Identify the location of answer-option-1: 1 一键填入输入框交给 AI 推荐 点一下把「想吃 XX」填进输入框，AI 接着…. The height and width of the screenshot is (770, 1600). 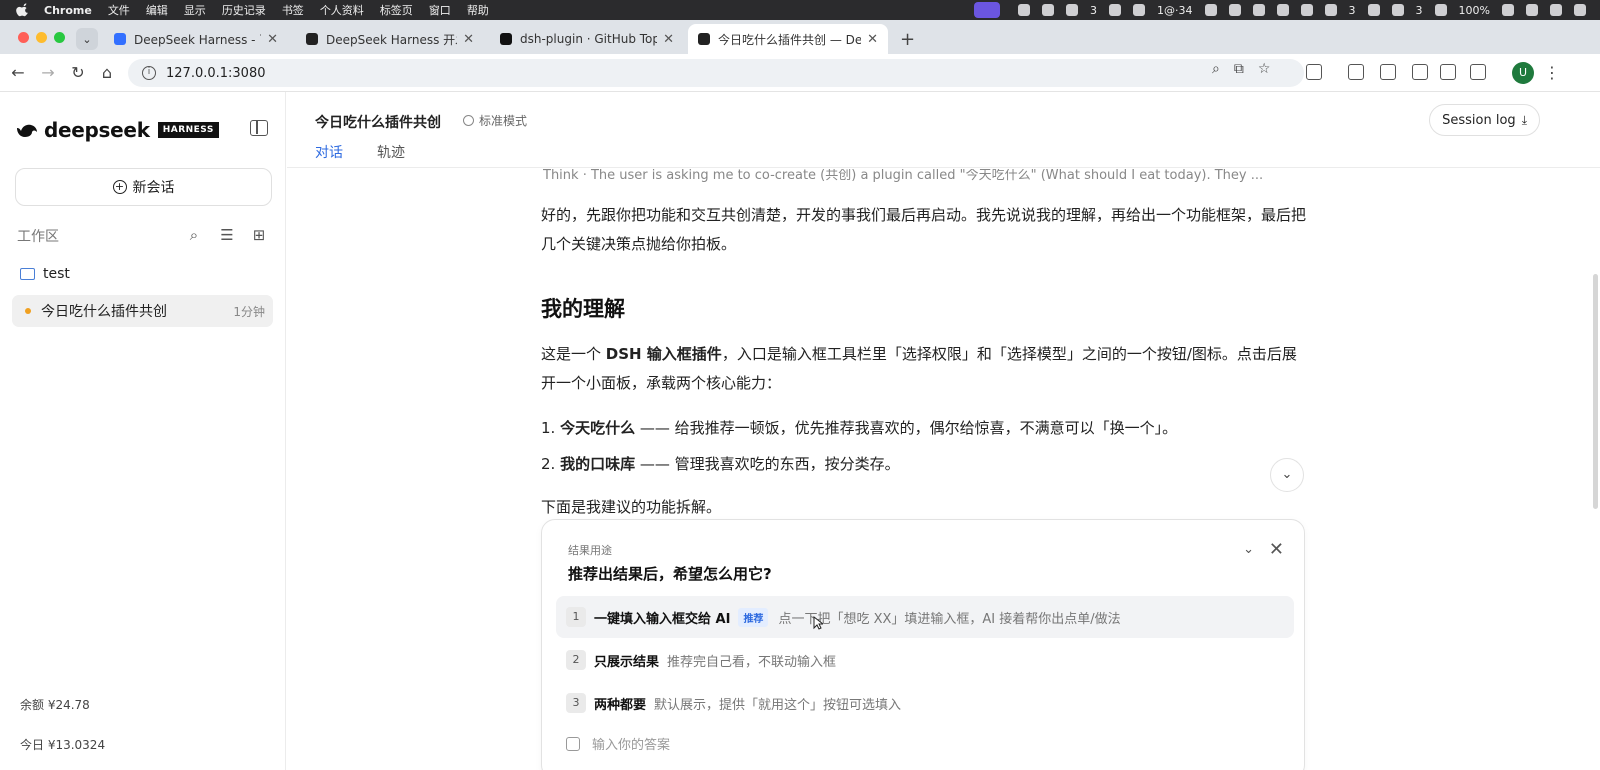
(925, 617).